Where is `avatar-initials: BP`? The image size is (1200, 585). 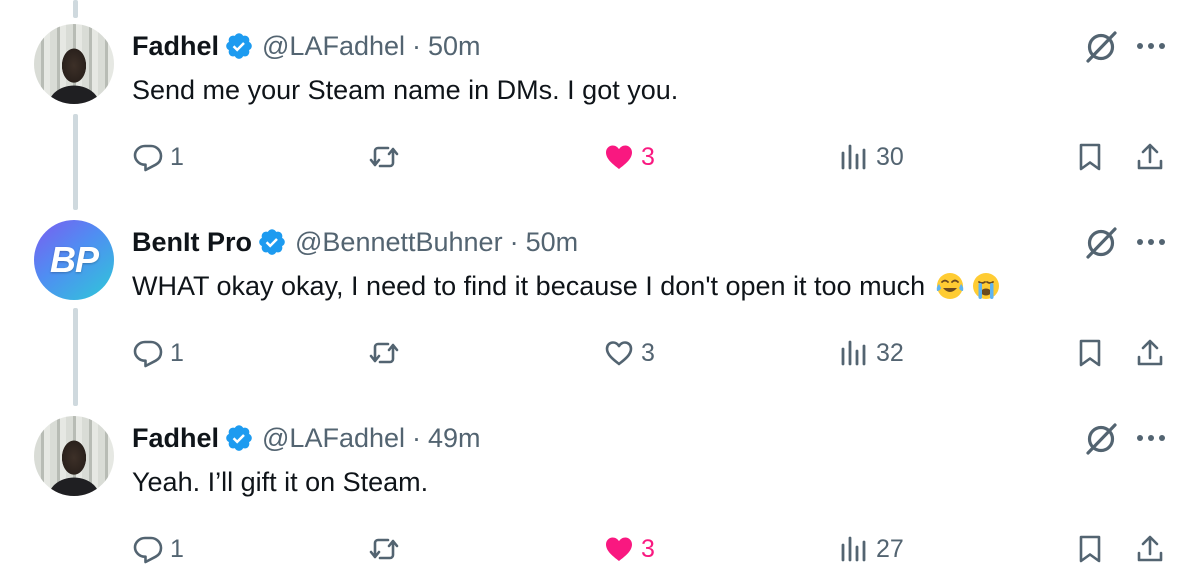 avatar-initials: BP is located at coordinates (74, 259).